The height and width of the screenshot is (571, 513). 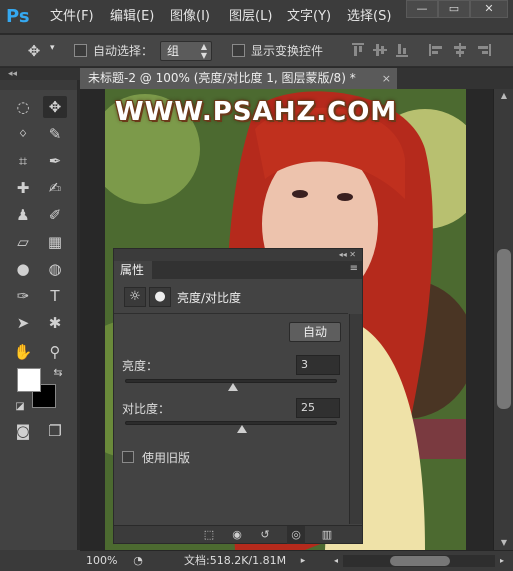 What do you see at coordinates (380, 50) in the screenshot?
I see `align-vcenter-icon` at bounding box center [380, 50].